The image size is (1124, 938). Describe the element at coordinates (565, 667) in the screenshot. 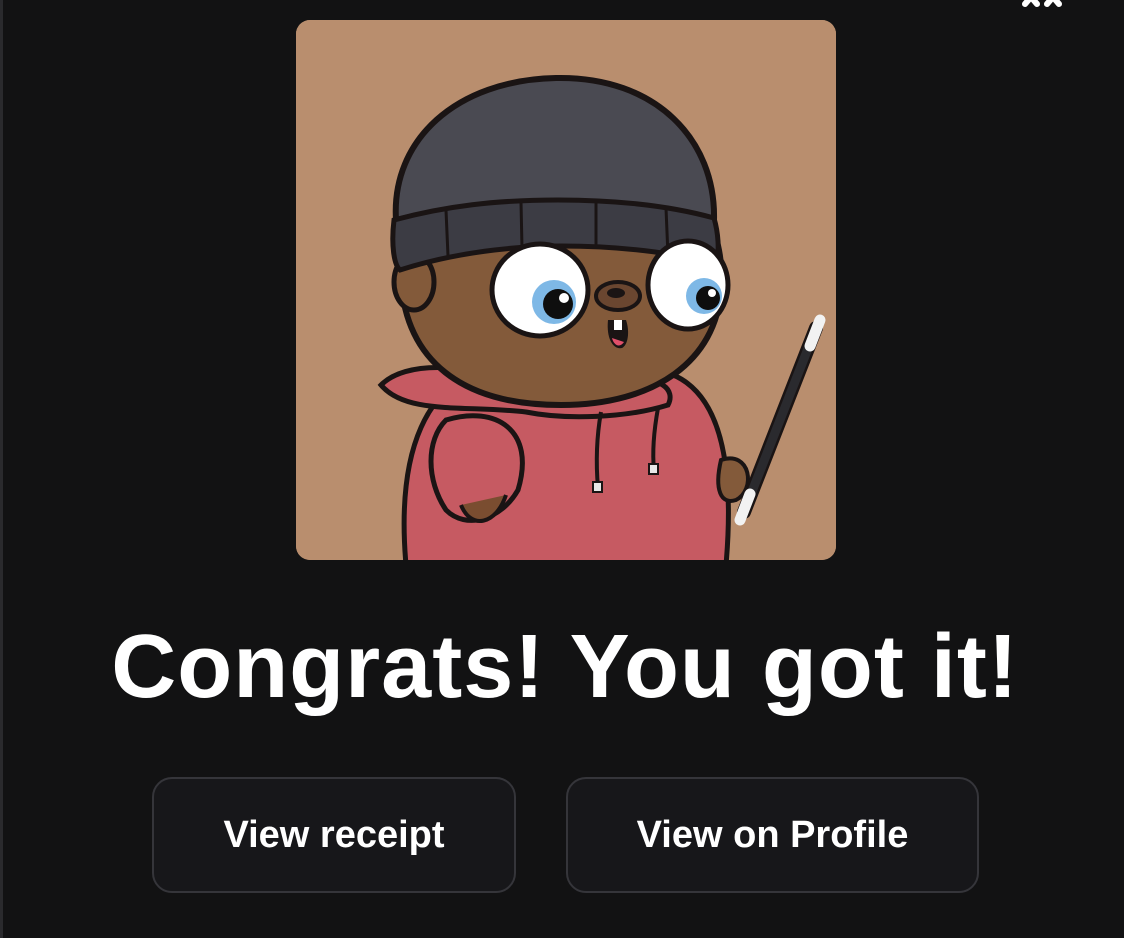

I see `success-headline: Congrats! You got it!` at that location.